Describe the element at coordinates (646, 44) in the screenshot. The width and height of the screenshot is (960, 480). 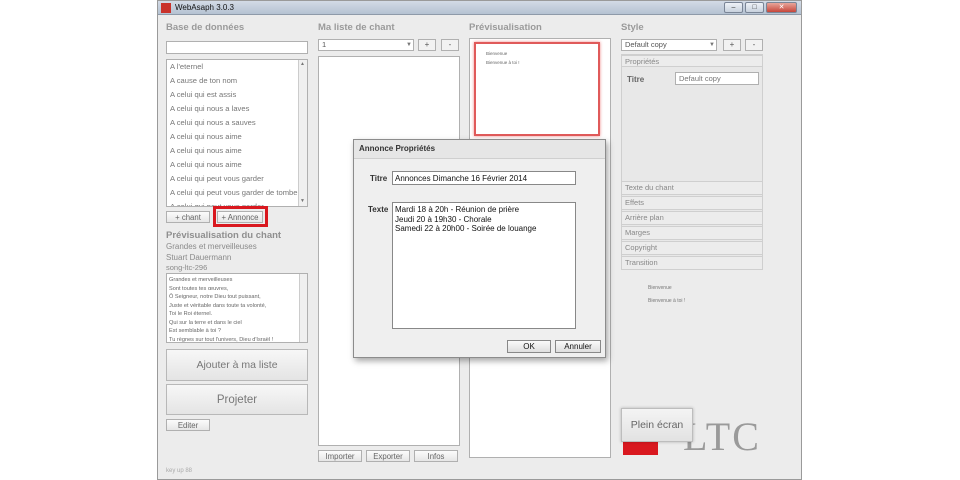
I see `style-select-value: Default copy` at that location.